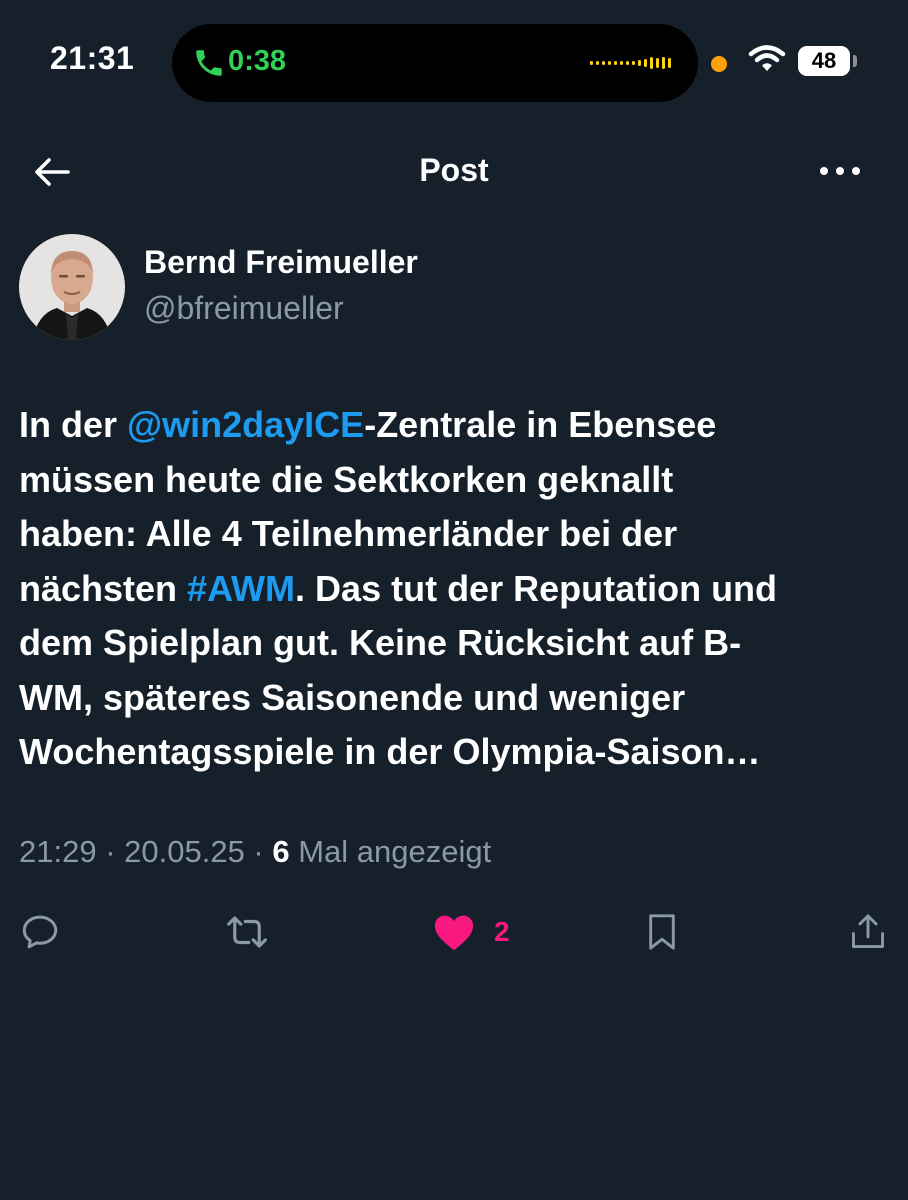 This screenshot has width=908, height=1200. What do you see at coordinates (824, 61) in the screenshot?
I see `battery-icon: 48` at bounding box center [824, 61].